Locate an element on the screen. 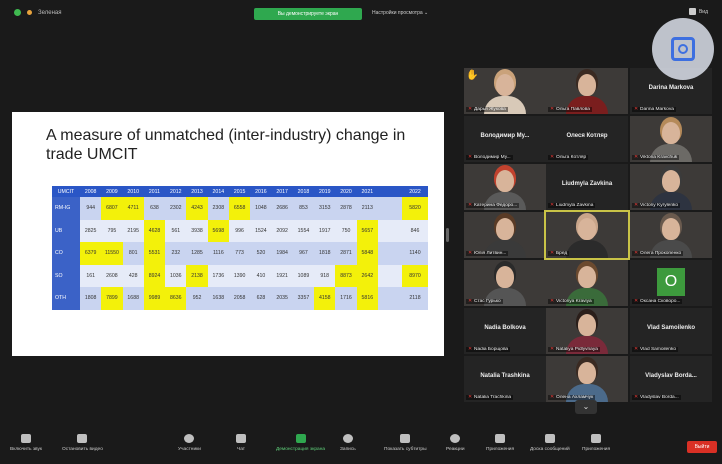 This screenshot has height=464, width=722. table-cell: 1808 is located at coordinates (91, 298).